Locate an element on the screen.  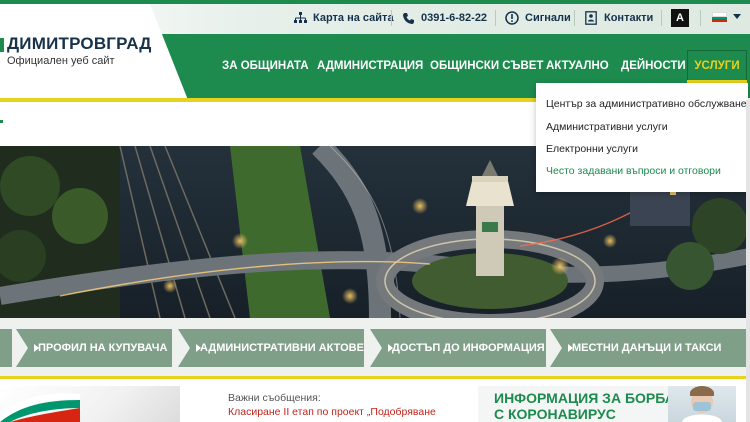
quick-link-label: ПРОФИЛ НА КУПУВАЧА is located at coordinates (103, 348).